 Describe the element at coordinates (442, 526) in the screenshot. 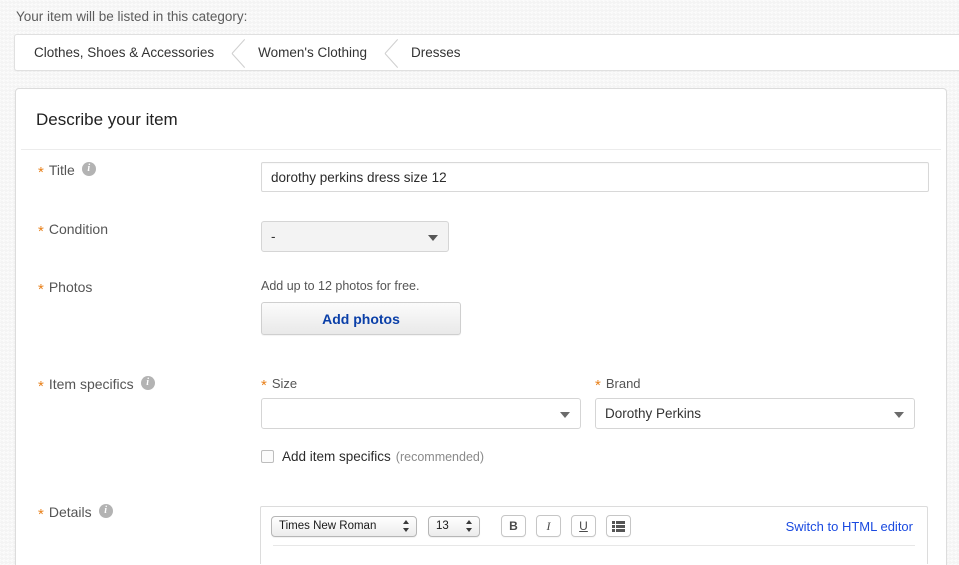

I see `font-size-value: 13` at that location.